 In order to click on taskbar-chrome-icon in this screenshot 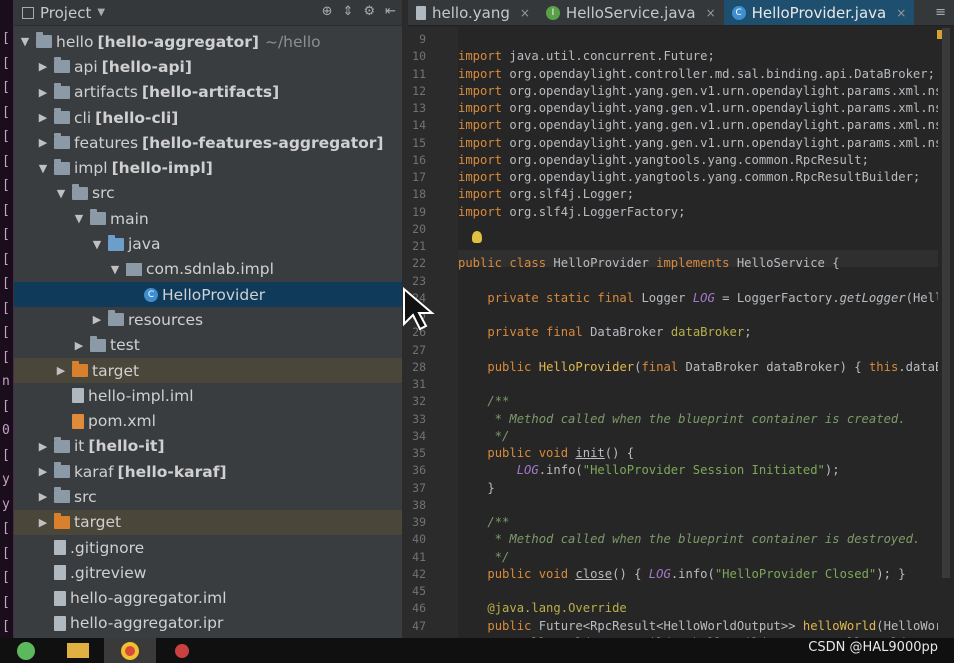, I will do `click(130, 650)`.